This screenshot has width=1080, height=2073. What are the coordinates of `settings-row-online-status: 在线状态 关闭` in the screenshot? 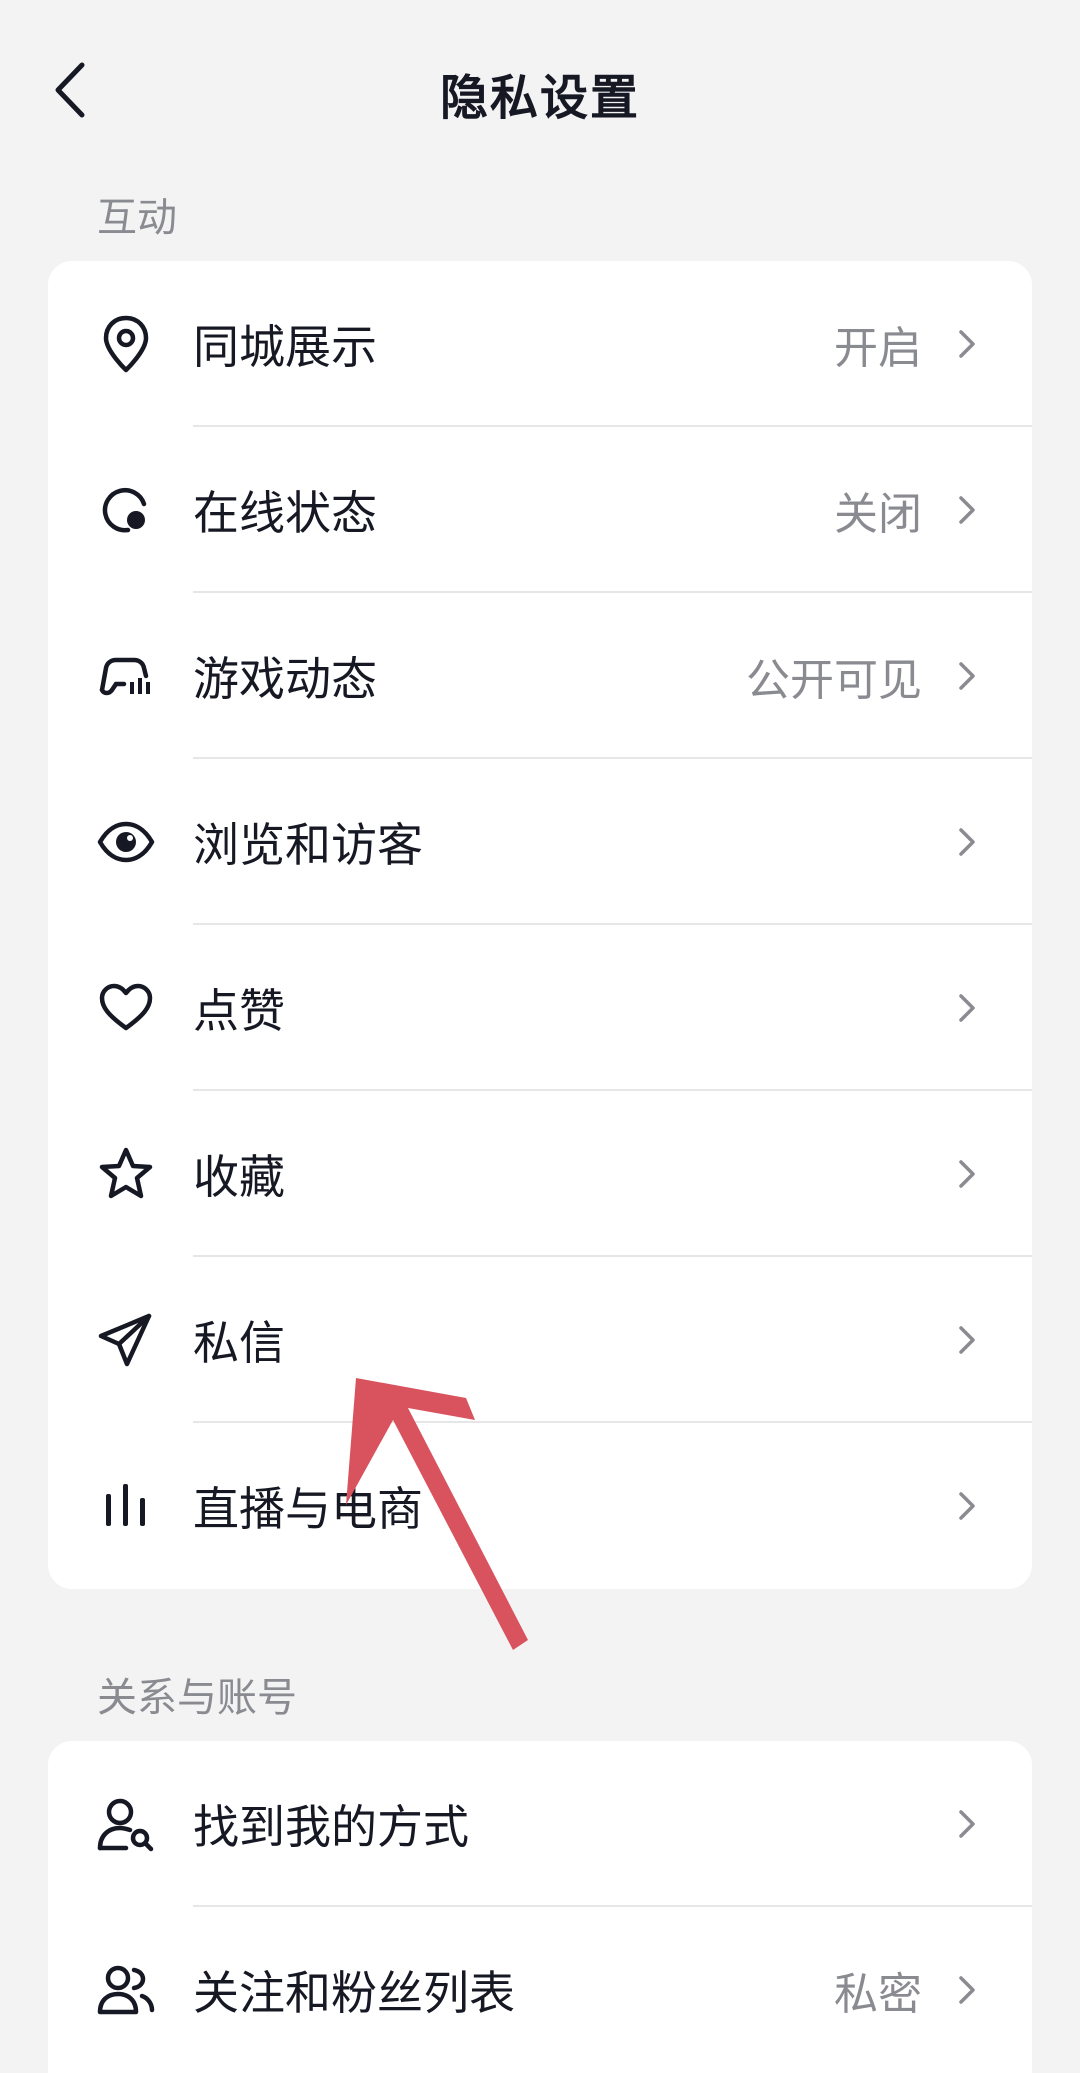 It's located at (540, 510).